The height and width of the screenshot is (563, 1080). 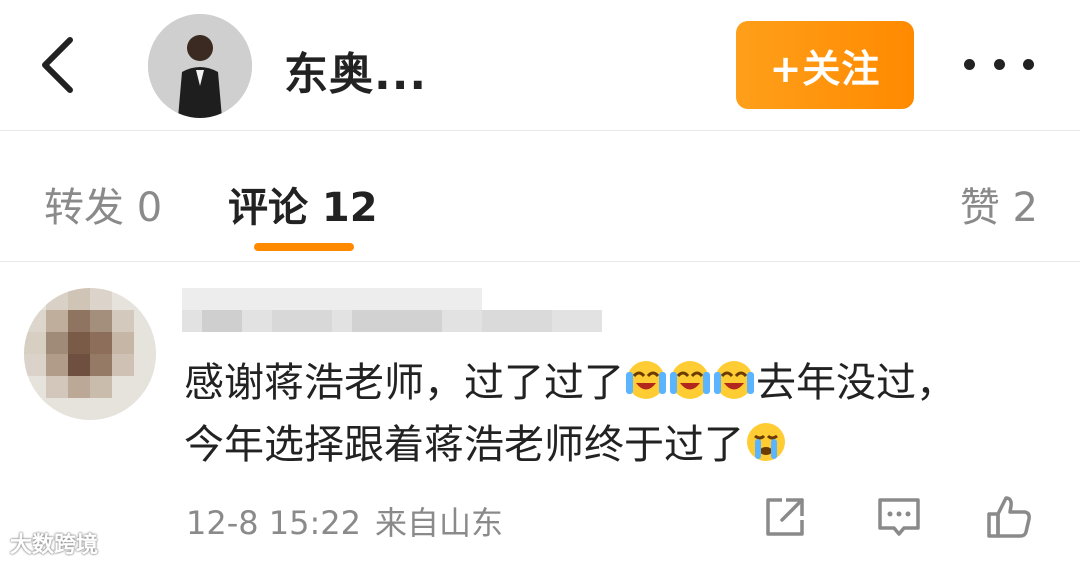 I want to click on crying-emoji, so click(x=766, y=442).